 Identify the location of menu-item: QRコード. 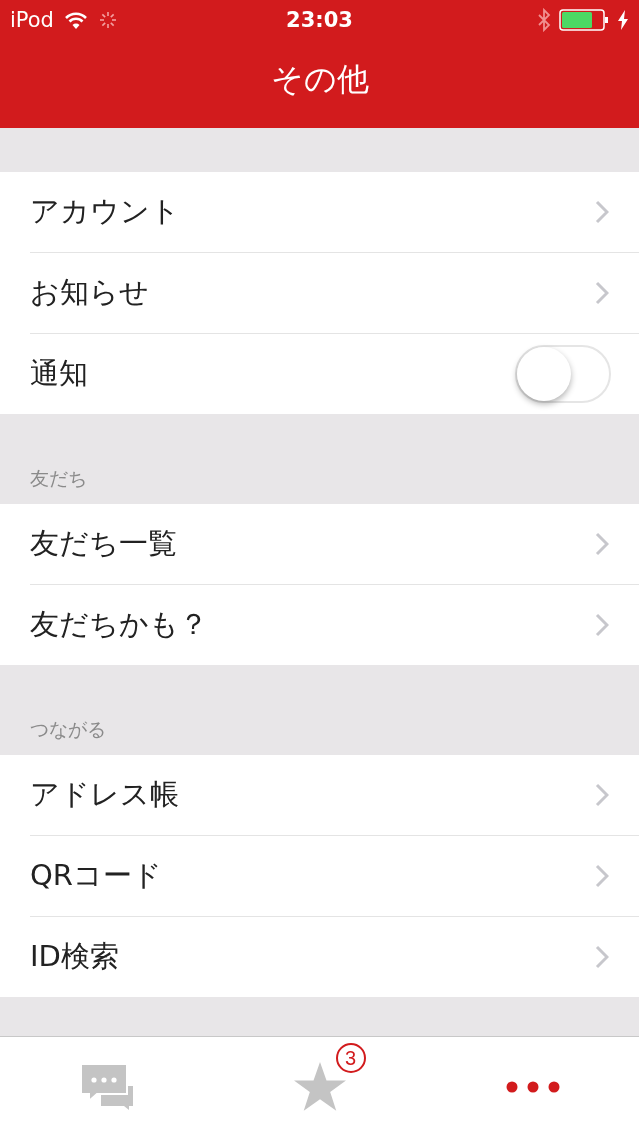
(96, 876).